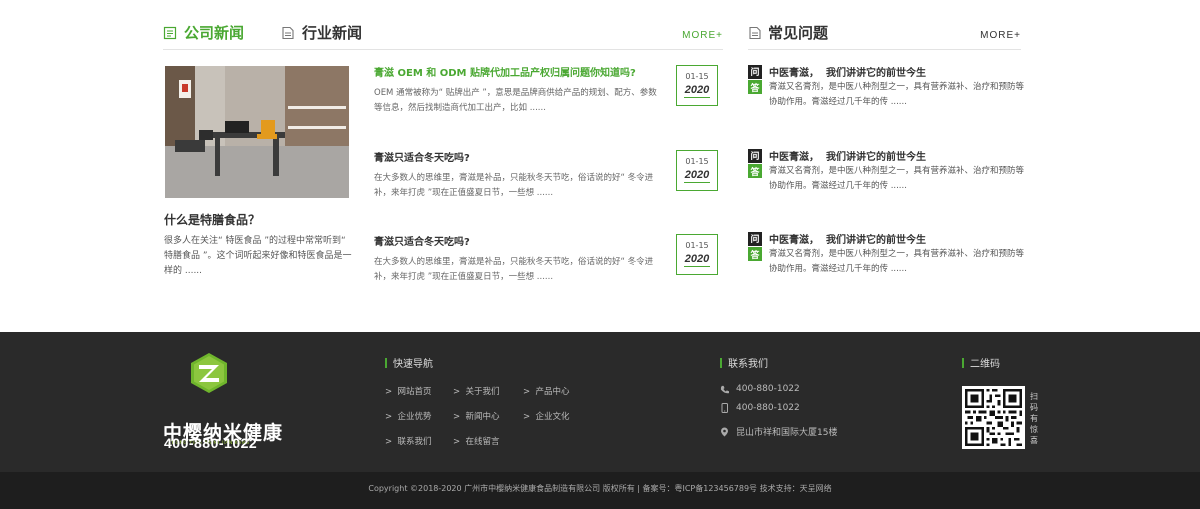 The image size is (1200, 509). Describe the element at coordinates (985, 364) in the screenshot. I see `qr-title: 二维码` at that location.